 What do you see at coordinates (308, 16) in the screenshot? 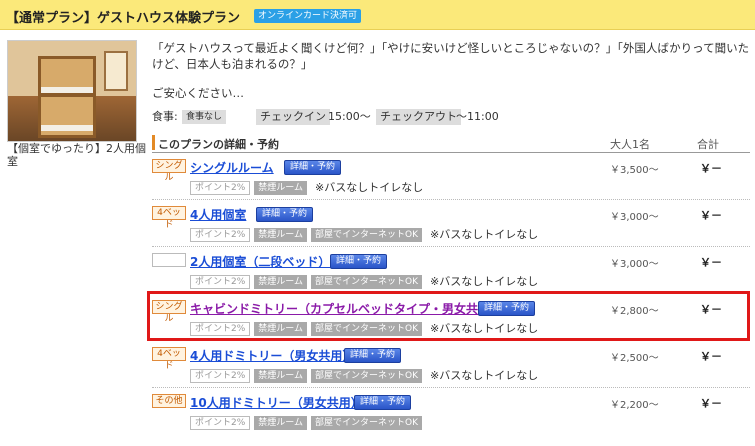
I see `online-card-badge: オンラインカード決済可` at bounding box center [308, 16].